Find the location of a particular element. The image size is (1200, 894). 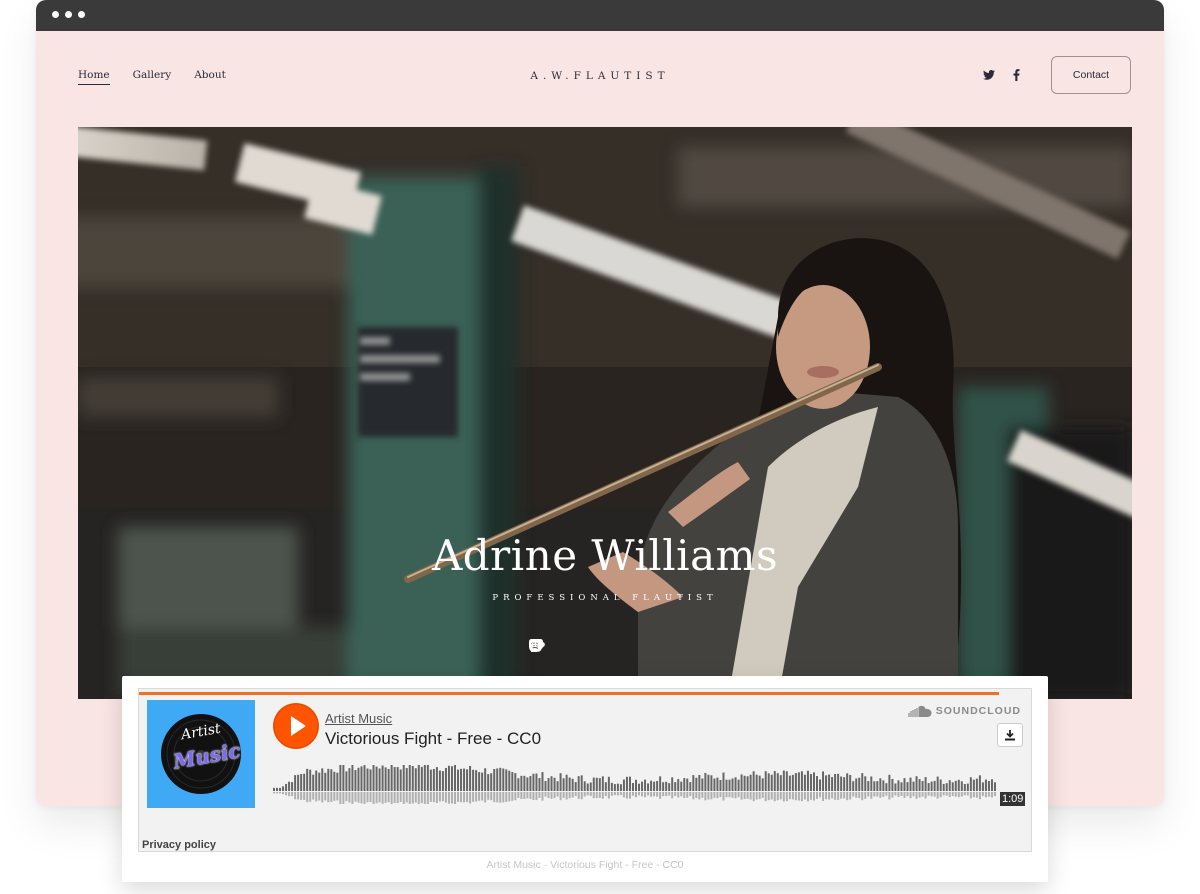

privacy-policy-link: Privacy policy is located at coordinates (179, 845).